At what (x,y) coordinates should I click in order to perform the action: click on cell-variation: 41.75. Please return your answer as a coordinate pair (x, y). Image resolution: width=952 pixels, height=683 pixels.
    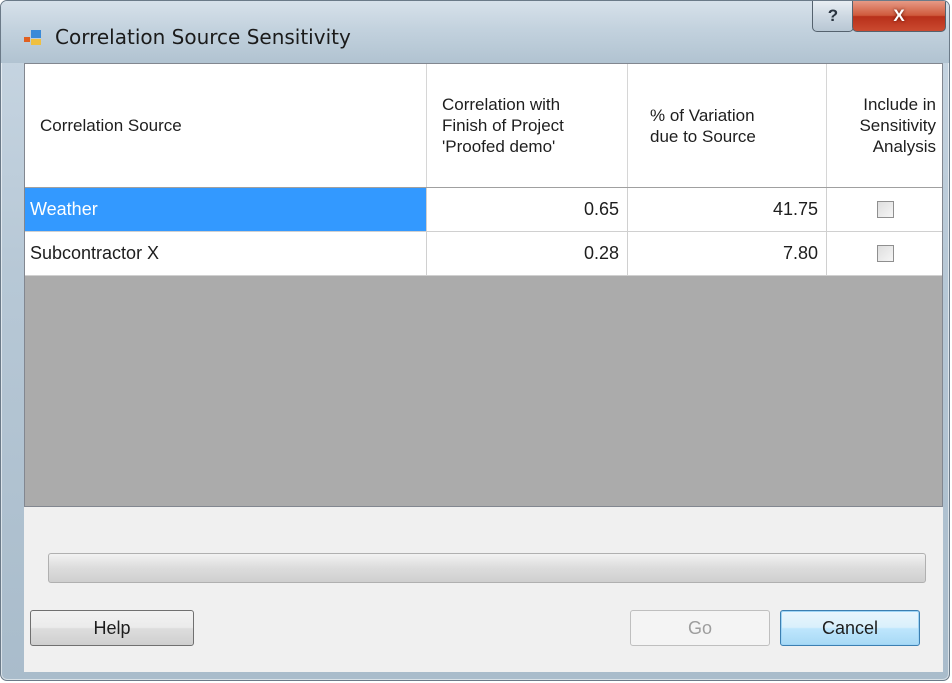
    Looking at the image, I should click on (727, 209).